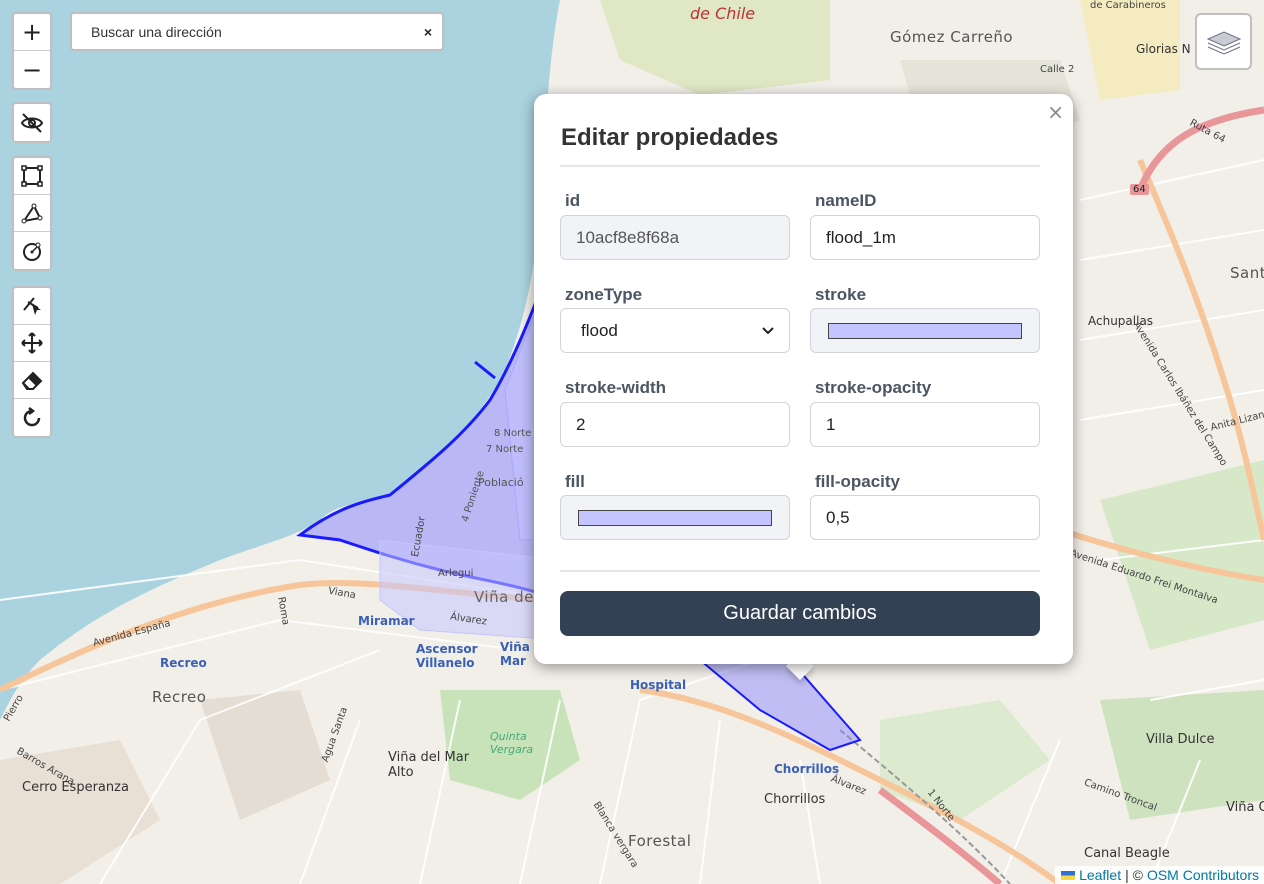  Describe the element at coordinates (515, 654) in the screenshot. I see `map-label: Viña Mar` at that location.